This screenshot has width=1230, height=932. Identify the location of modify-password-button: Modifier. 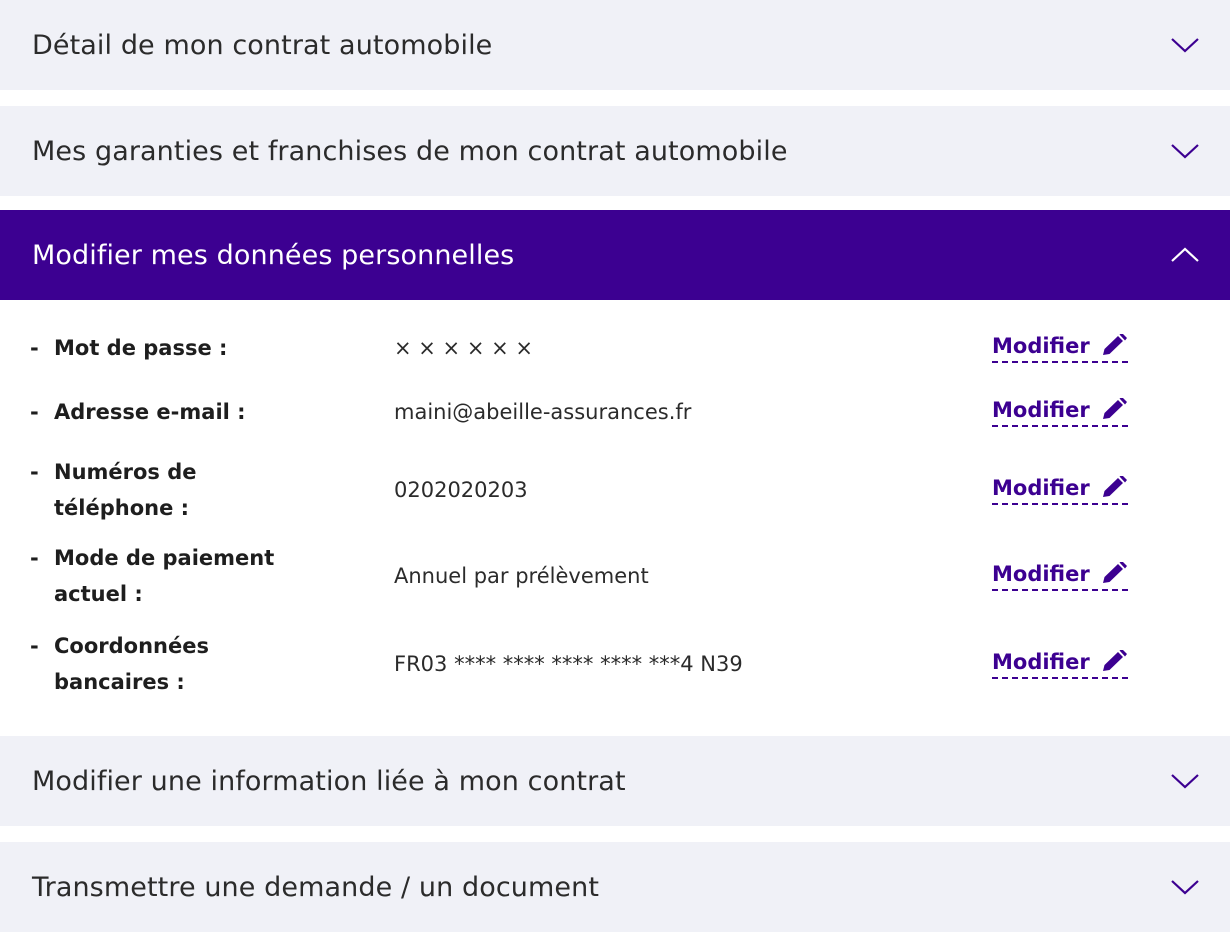
(1060, 348).